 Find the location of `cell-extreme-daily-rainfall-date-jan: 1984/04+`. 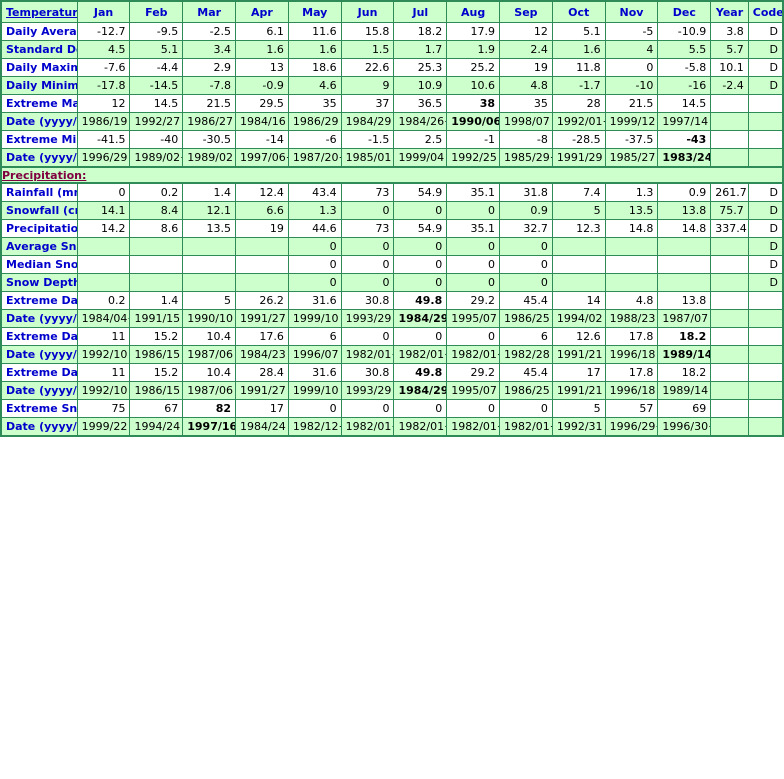

cell-extreme-daily-rainfall-date-jan: 1984/04+ is located at coordinates (103, 318).